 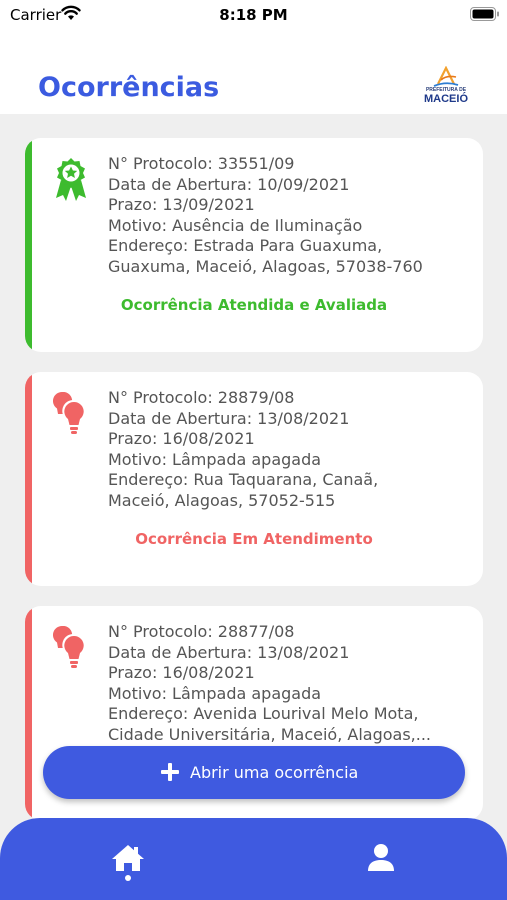 I want to click on protocol-number: N° Protocolo: 28877/08, so click(x=201, y=631).